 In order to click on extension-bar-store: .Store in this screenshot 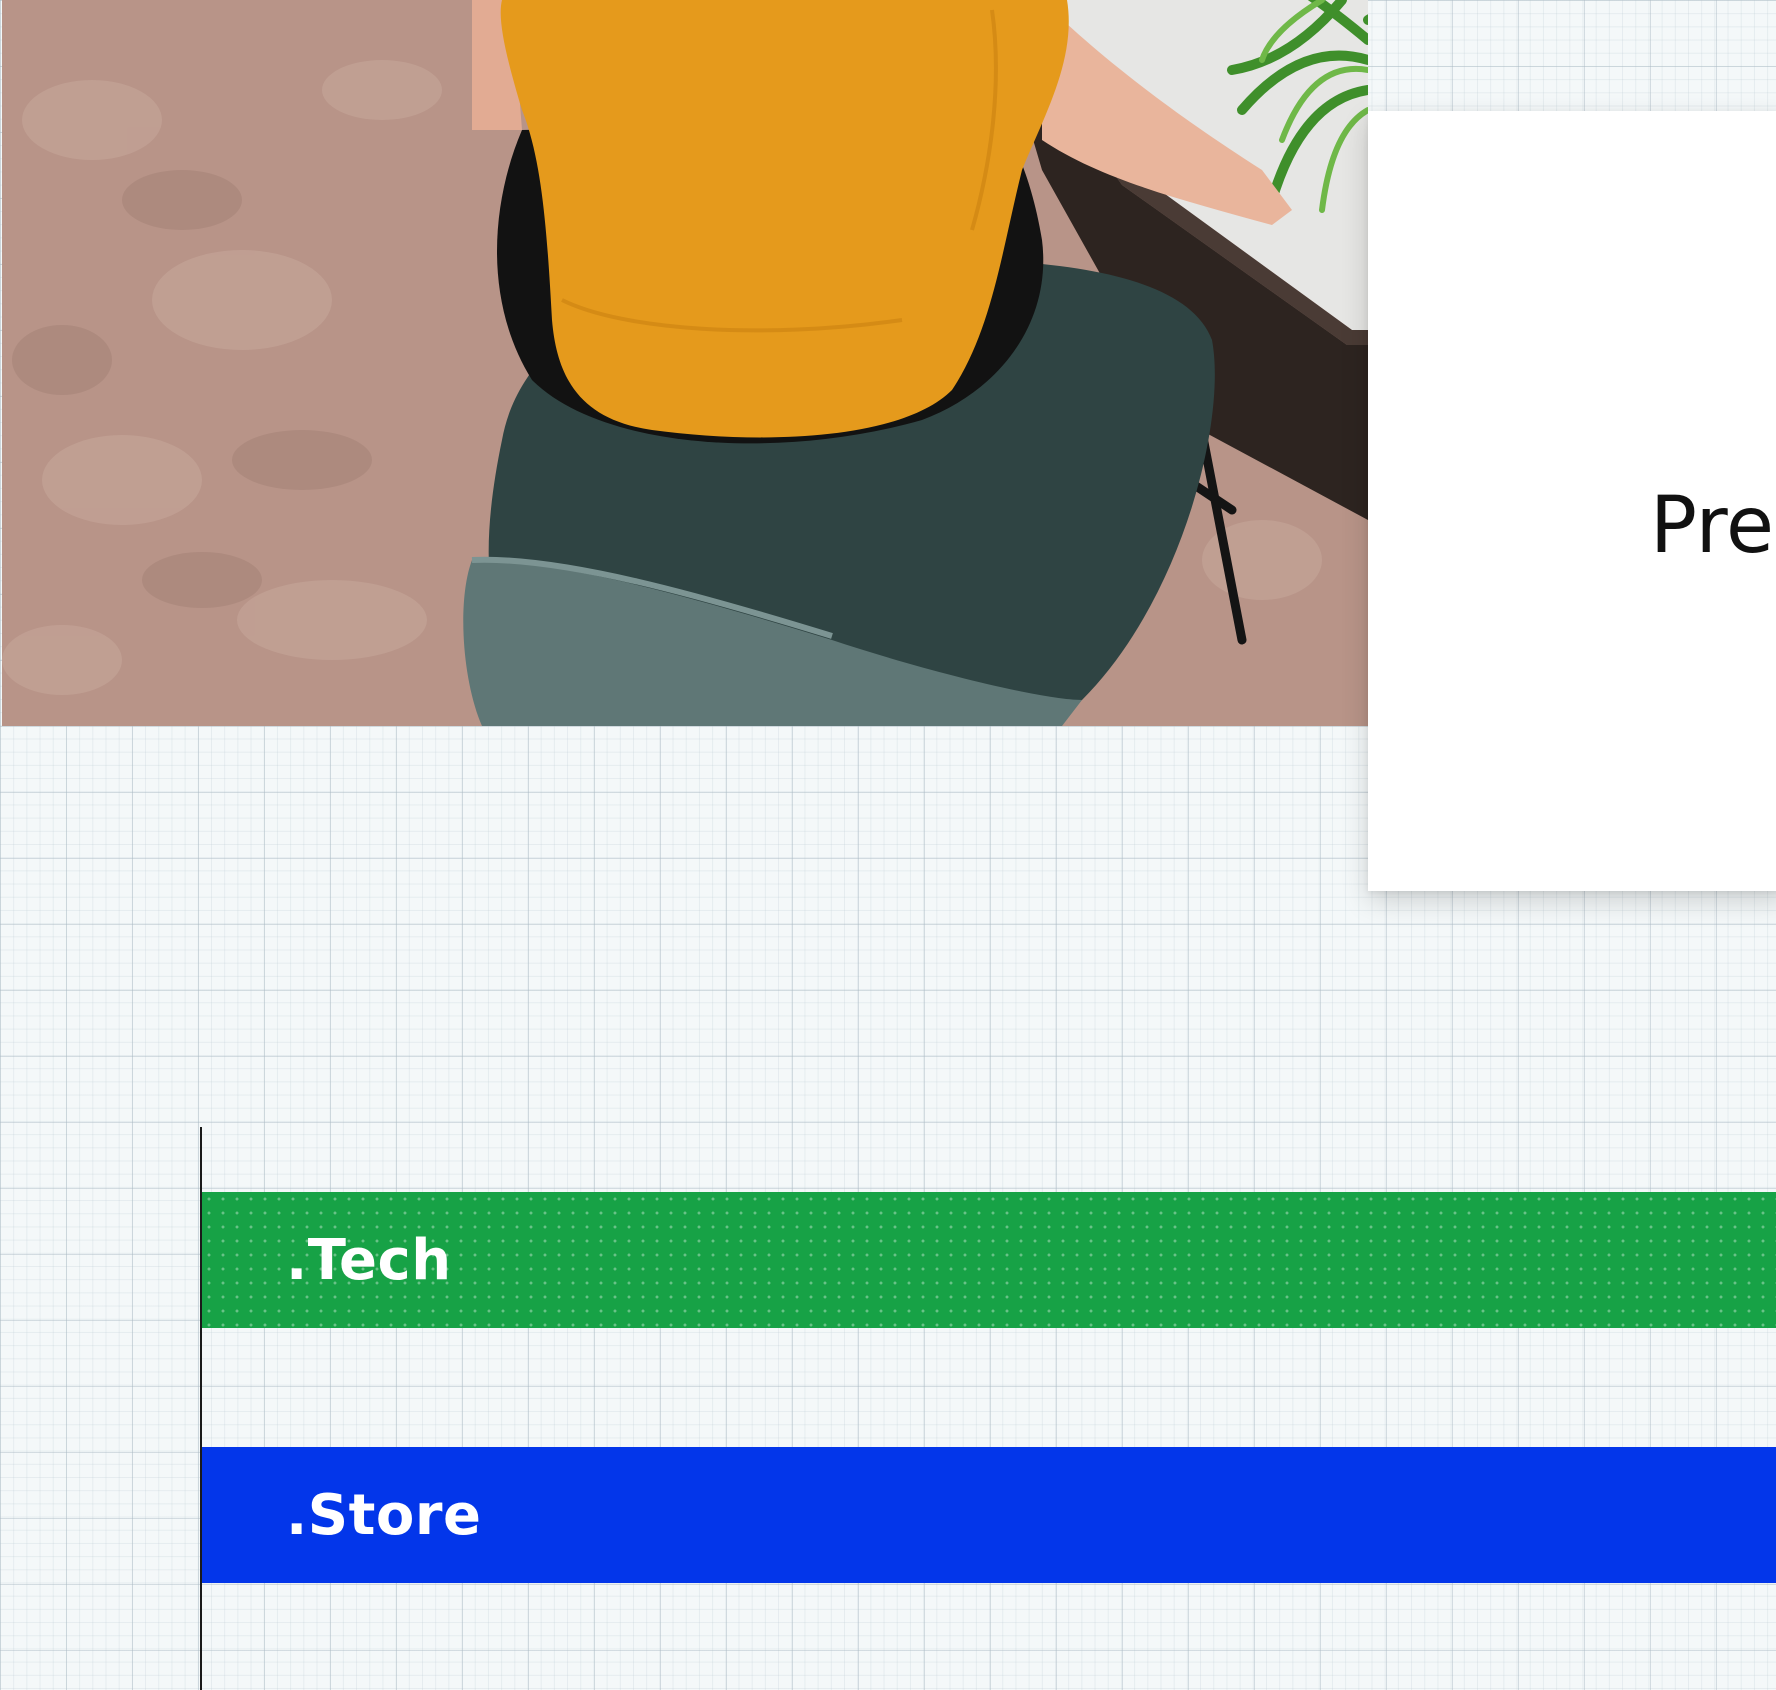, I will do `click(989, 1515)`.